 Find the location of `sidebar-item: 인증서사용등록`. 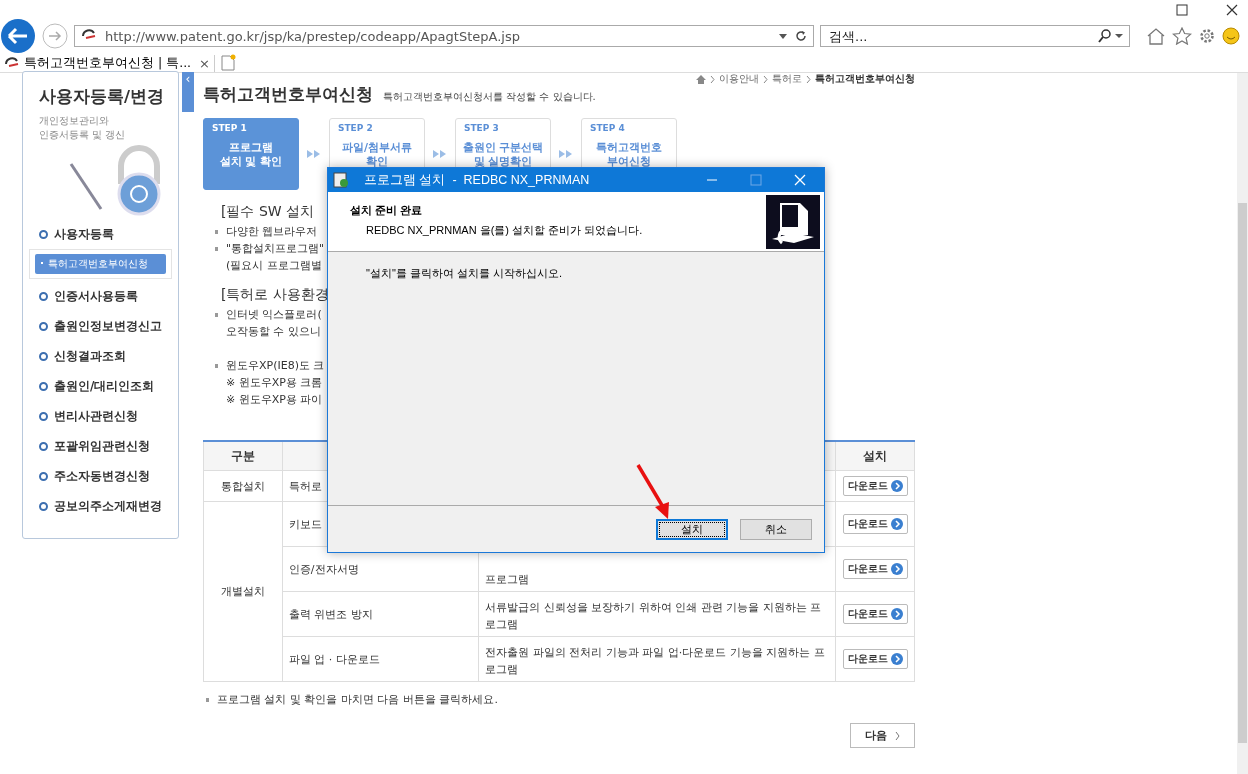

sidebar-item: 인증서사용등록 is located at coordinates (101, 296).